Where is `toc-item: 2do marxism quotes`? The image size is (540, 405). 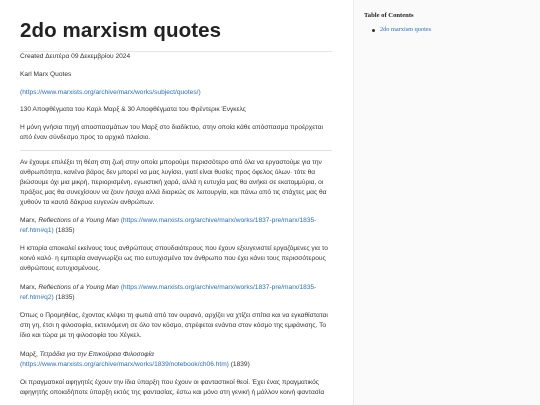 toc-item: 2do marxism quotes is located at coordinates (401, 30).